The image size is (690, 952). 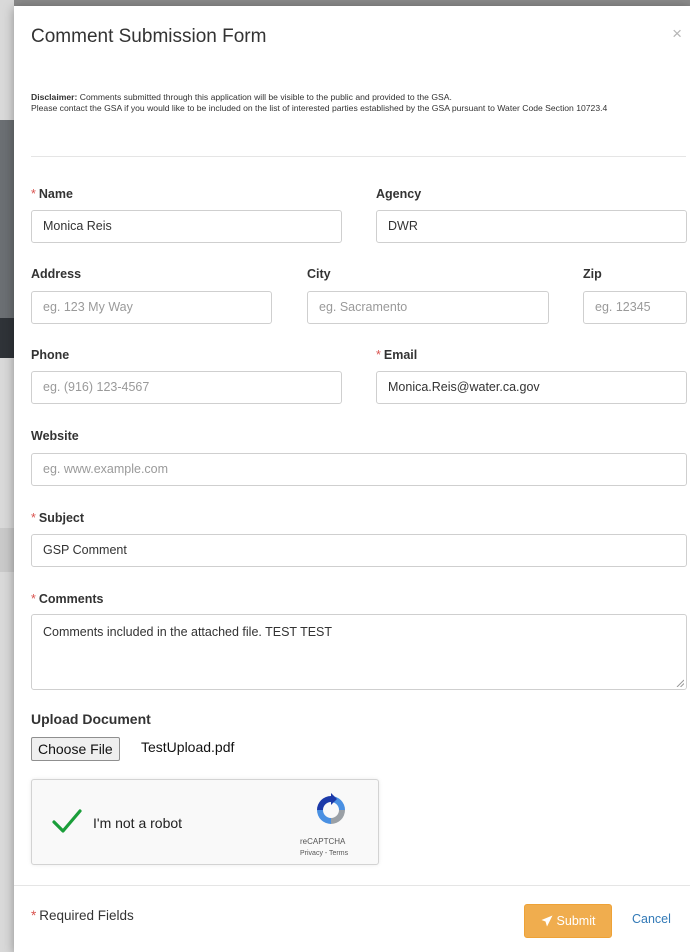 I want to click on recaptcha-label: I'm not a robot, so click(x=138, y=823).